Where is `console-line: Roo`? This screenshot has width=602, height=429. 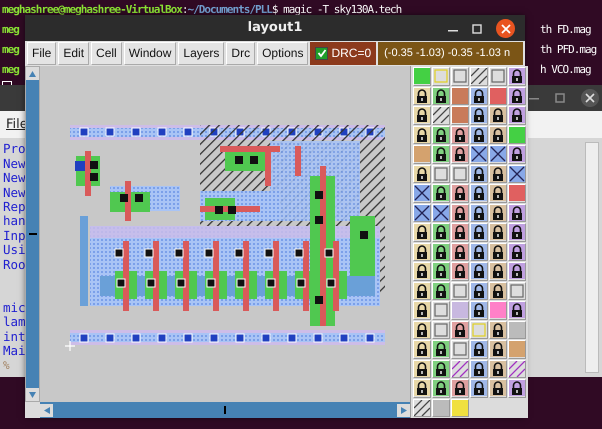
console-line: Roo is located at coordinates (14, 265).